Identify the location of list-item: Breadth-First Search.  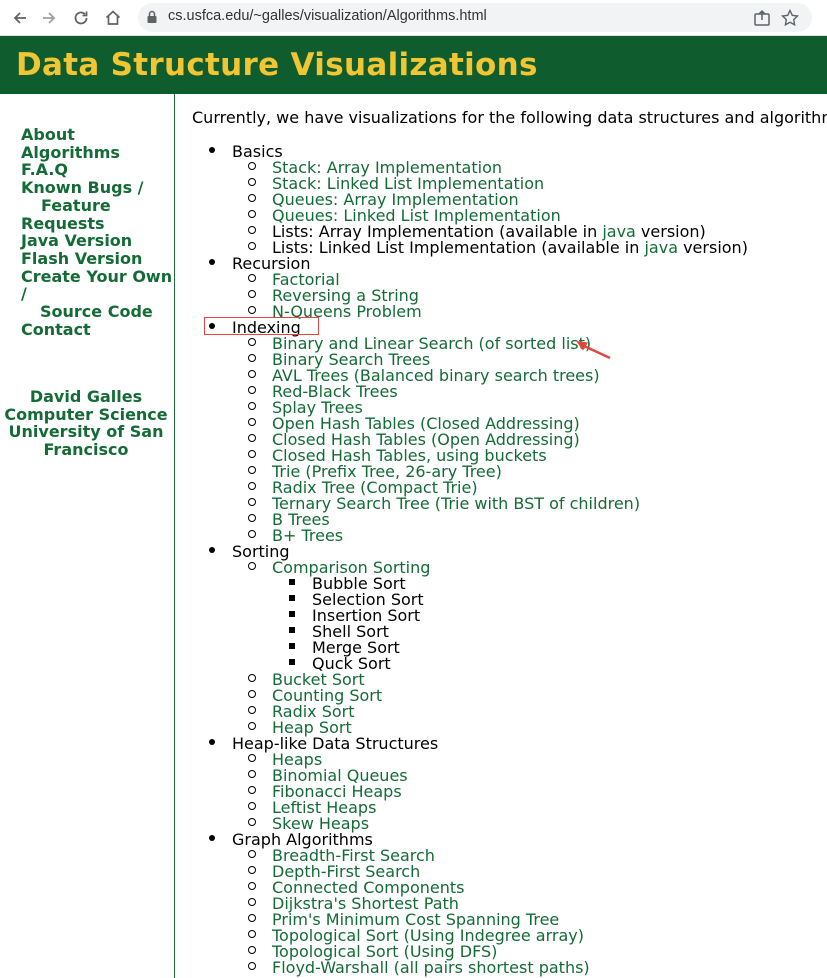
(501, 855).